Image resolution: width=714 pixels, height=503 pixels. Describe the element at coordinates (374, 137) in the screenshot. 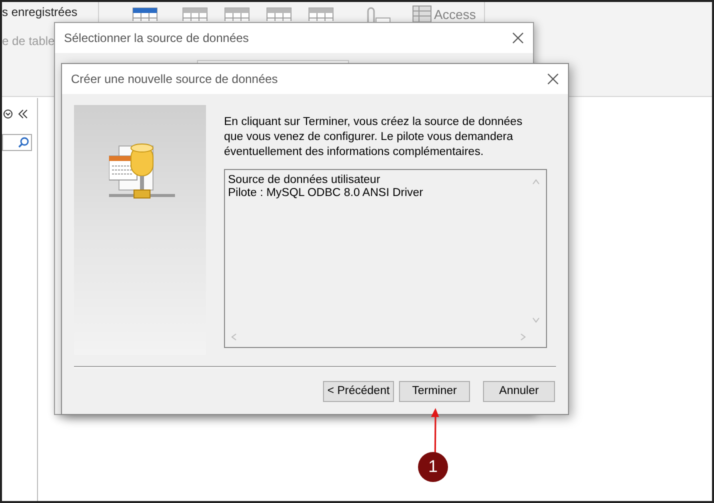

I see `instruction-text: En cliquant sur Terminer, vous créez la source de données que vous venez de configurer. Le pilote vous demandera éventuellement des informations complémentaires.` at that location.